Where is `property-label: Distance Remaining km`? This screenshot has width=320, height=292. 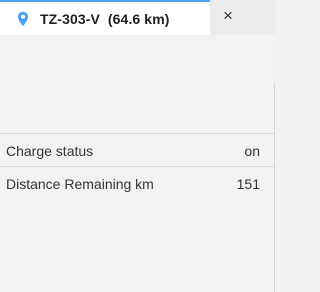
property-label: Distance Remaining km is located at coordinates (80, 184).